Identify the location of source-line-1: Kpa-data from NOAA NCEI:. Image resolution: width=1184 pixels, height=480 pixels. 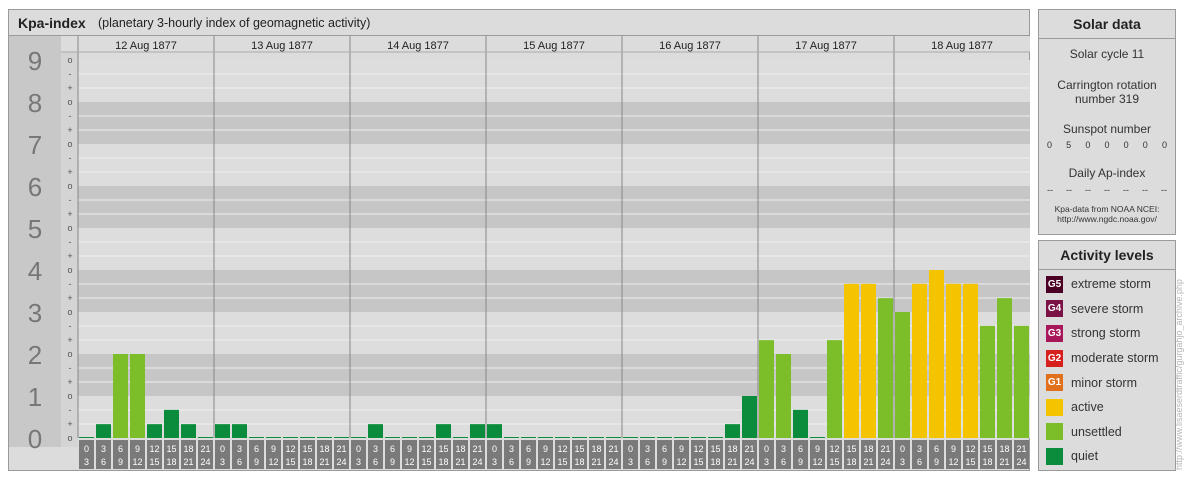
(1107, 209).